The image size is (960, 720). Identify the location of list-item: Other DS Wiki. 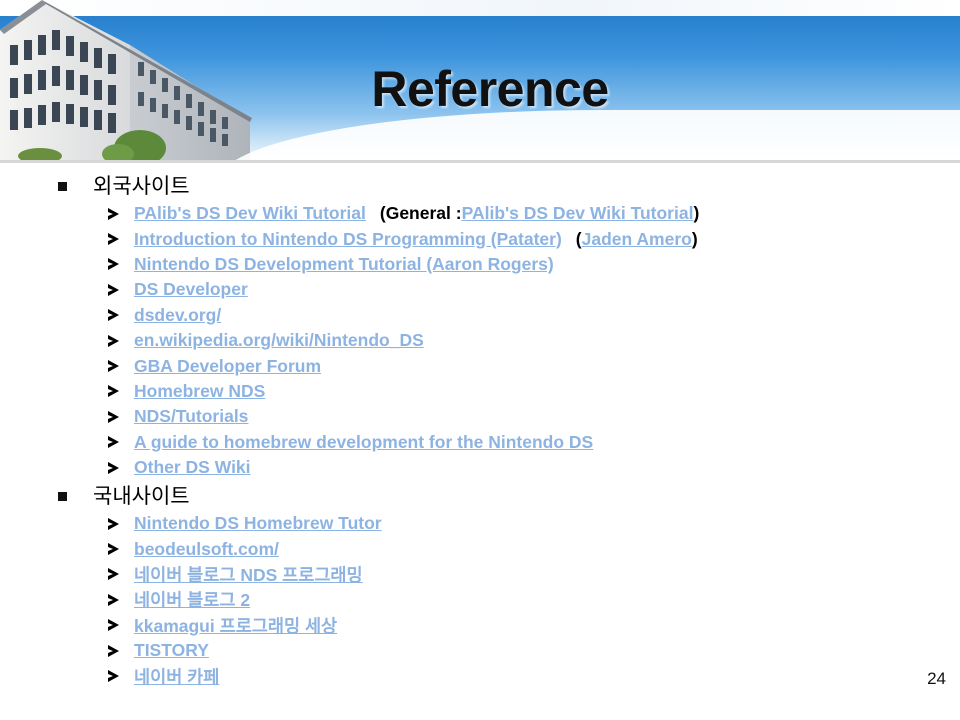
(403, 467).